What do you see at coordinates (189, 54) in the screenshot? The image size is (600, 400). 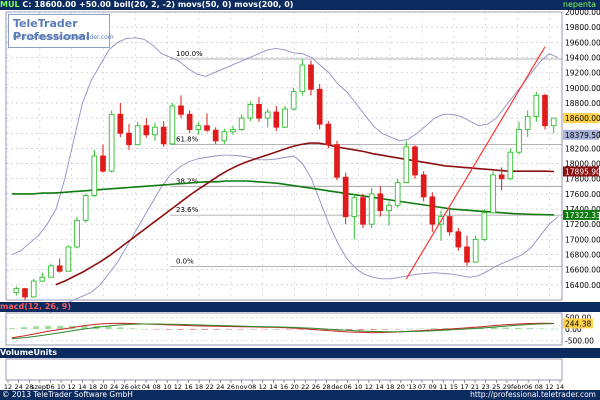 I see `fib-label: 100.0%` at bounding box center [189, 54].